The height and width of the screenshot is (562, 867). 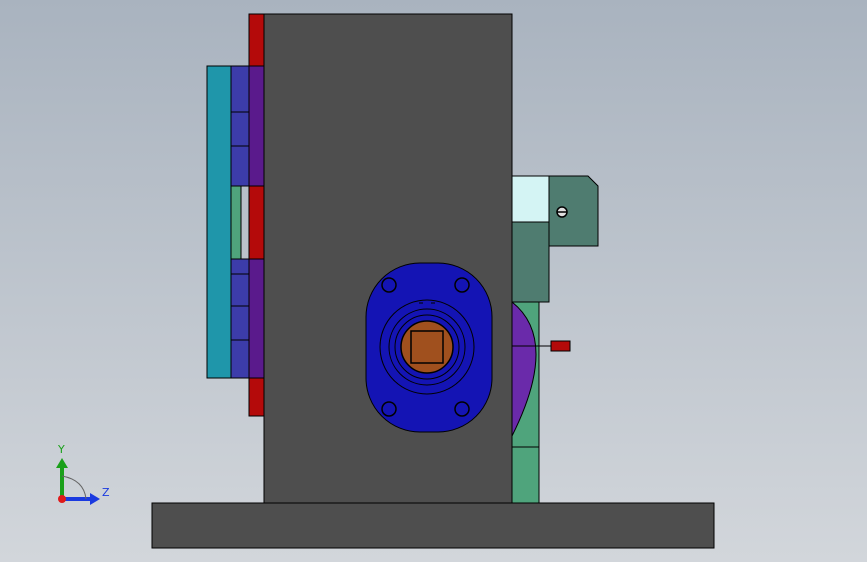 I want to click on left-purple-plate-lower, so click(x=256, y=318).